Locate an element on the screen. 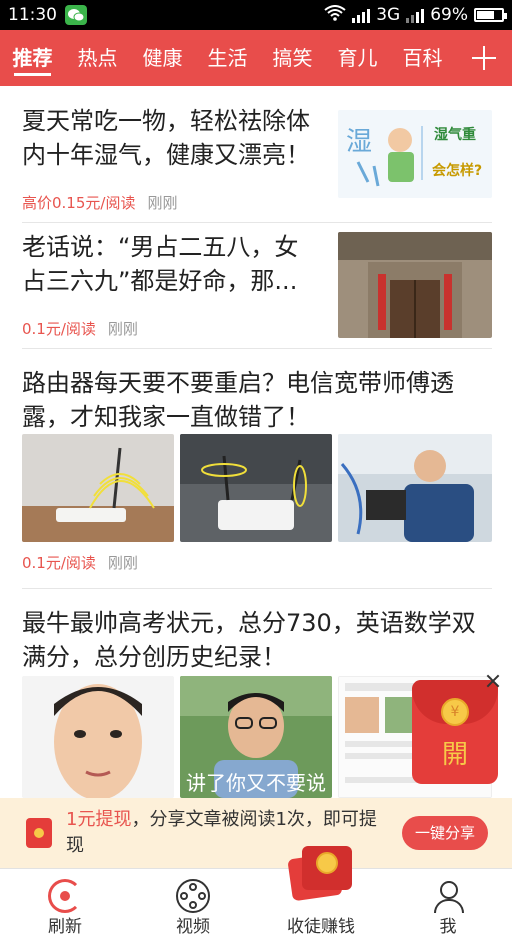  signal-icon is located at coordinates (361, 15).